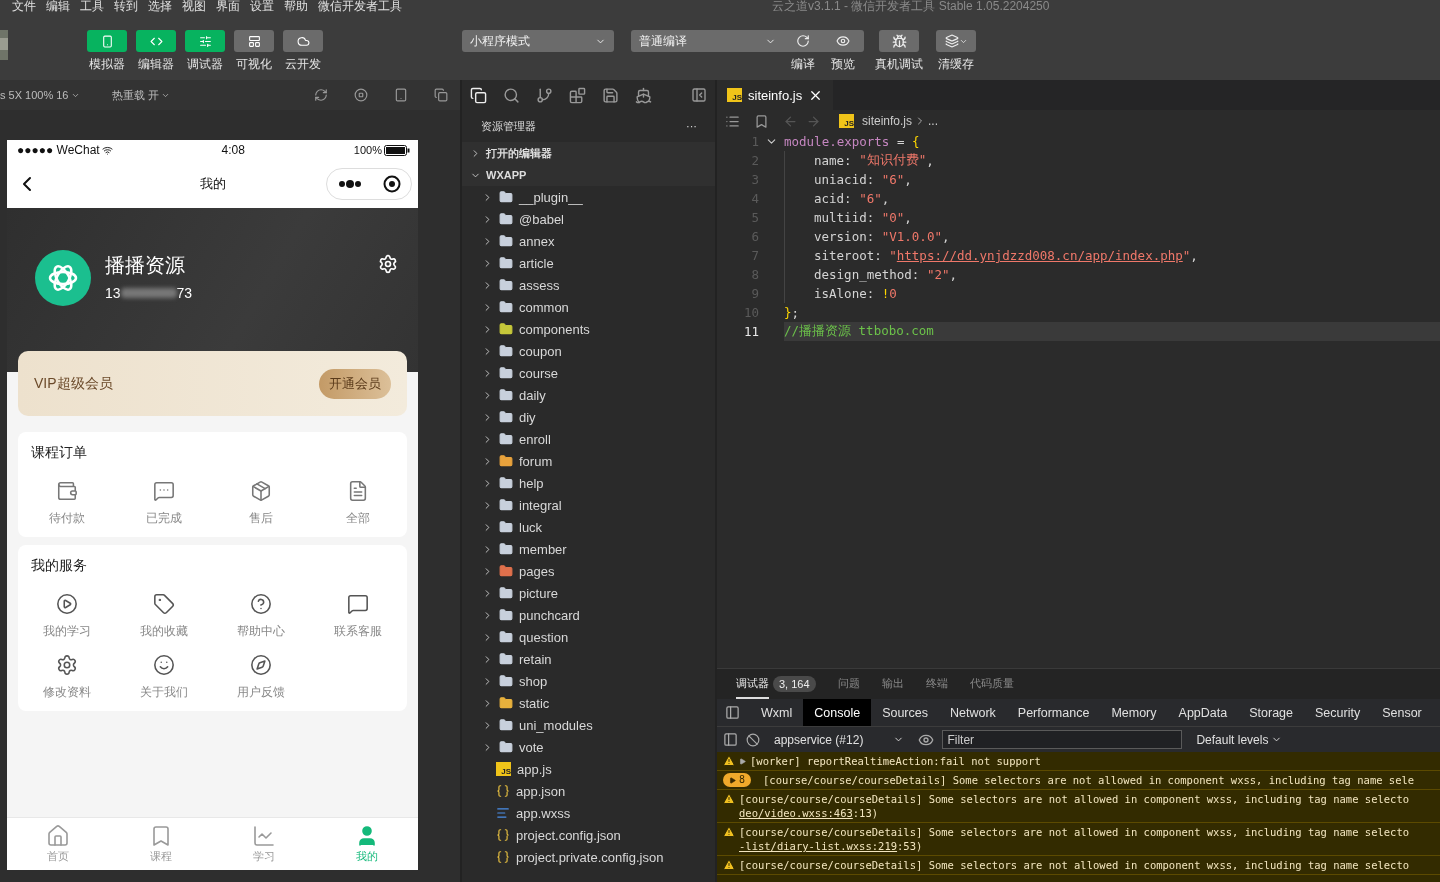 The width and height of the screenshot is (1440, 882). I want to click on folder-name: member, so click(543, 549).